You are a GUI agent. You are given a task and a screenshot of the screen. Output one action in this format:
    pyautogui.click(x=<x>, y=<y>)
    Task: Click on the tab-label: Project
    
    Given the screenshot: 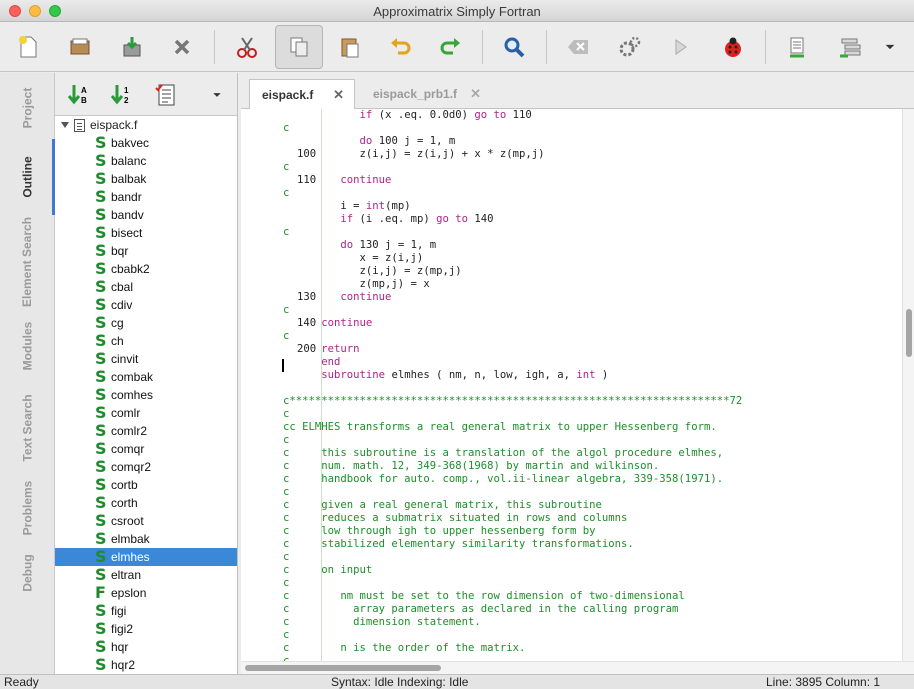 What is the action you would take?
    pyautogui.click(x=27, y=108)
    